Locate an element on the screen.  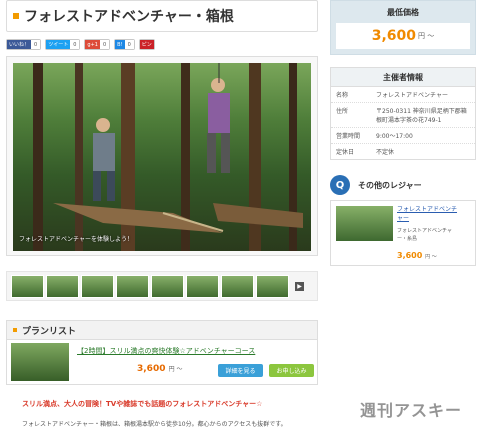
organizer-row: 住所 〒250-0311 神奈川県足柄下郡箱根町湯本字茶の花749-1 is located at coordinates (403, 115).